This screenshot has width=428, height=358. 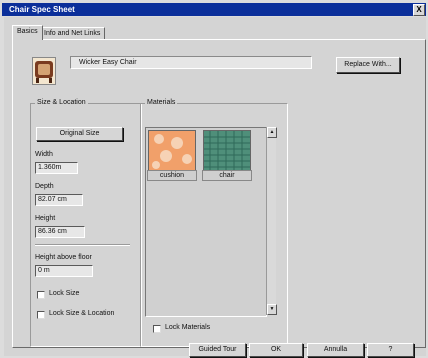 What do you see at coordinates (45, 218) in the screenshot?
I see `height-label: Height` at bounding box center [45, 218].